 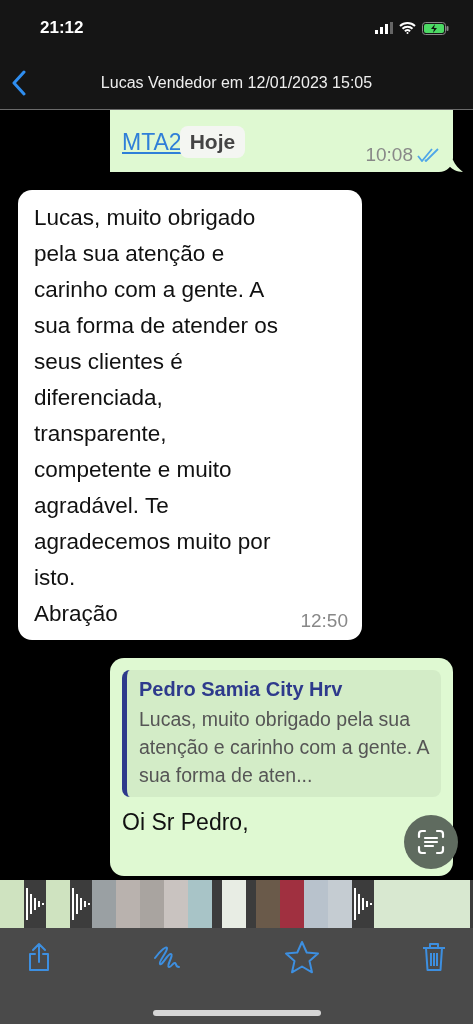 I want to click on thumbnail-strip, so click(x=236, y=904).